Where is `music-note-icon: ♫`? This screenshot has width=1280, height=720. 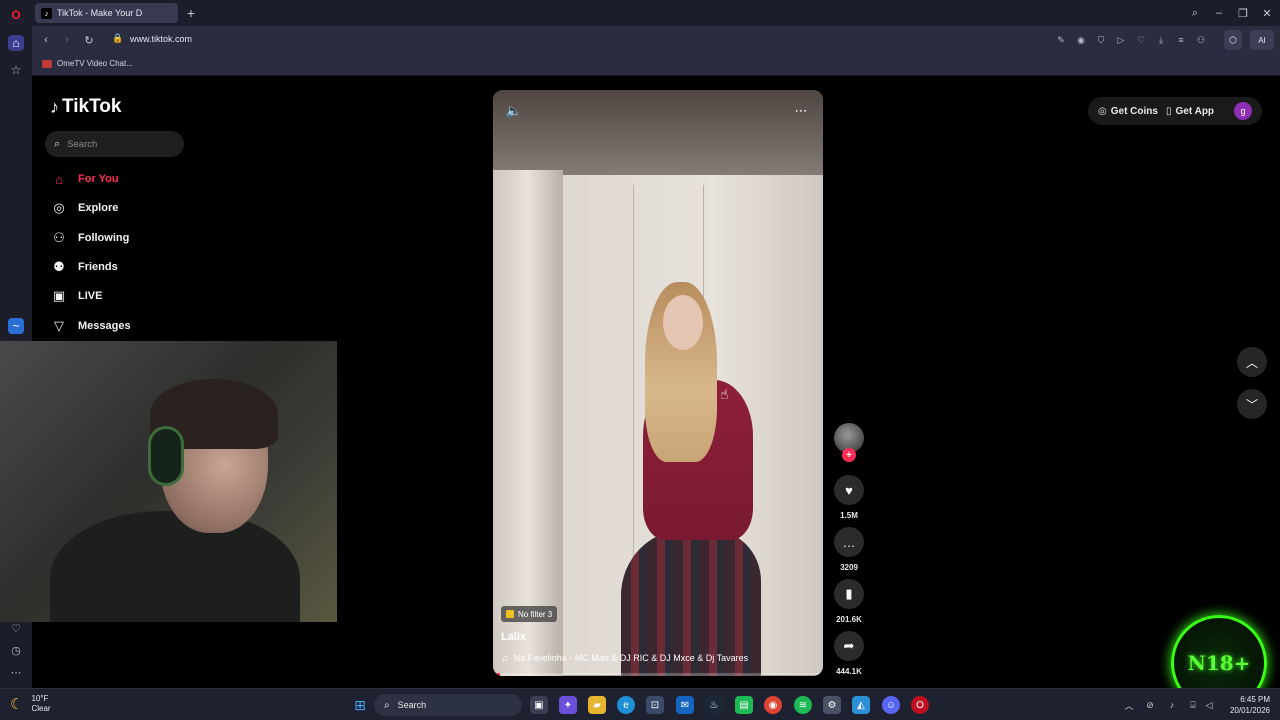 music-note-icon: ♫ is located at coordinates (504, 658).